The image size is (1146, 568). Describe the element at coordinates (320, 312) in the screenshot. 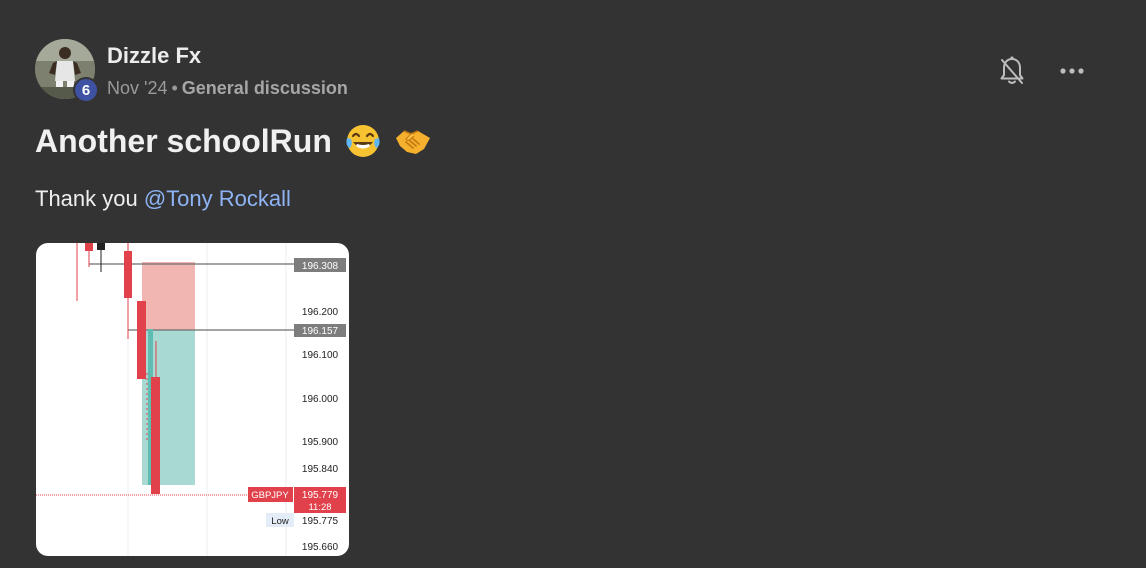

I see `price-label-196-200: 196.200` at that location.